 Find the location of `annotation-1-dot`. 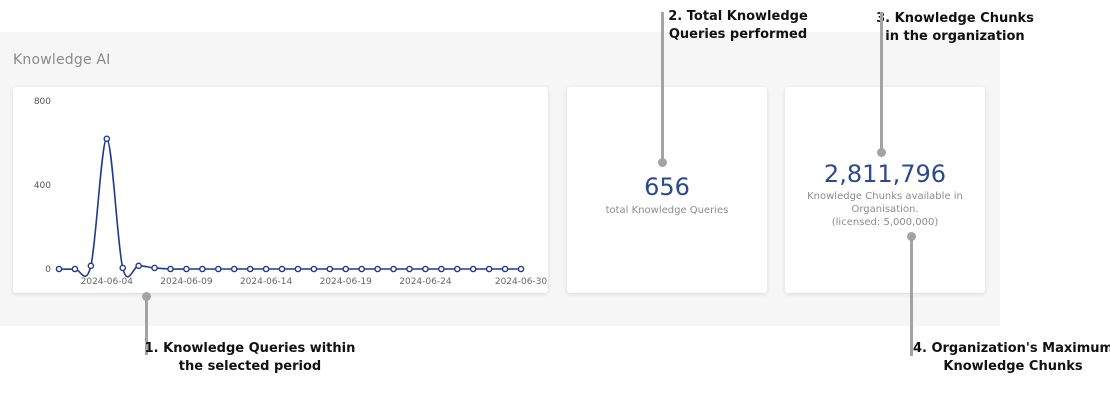

annotation-1-dot is located at coordinates (146, 296).